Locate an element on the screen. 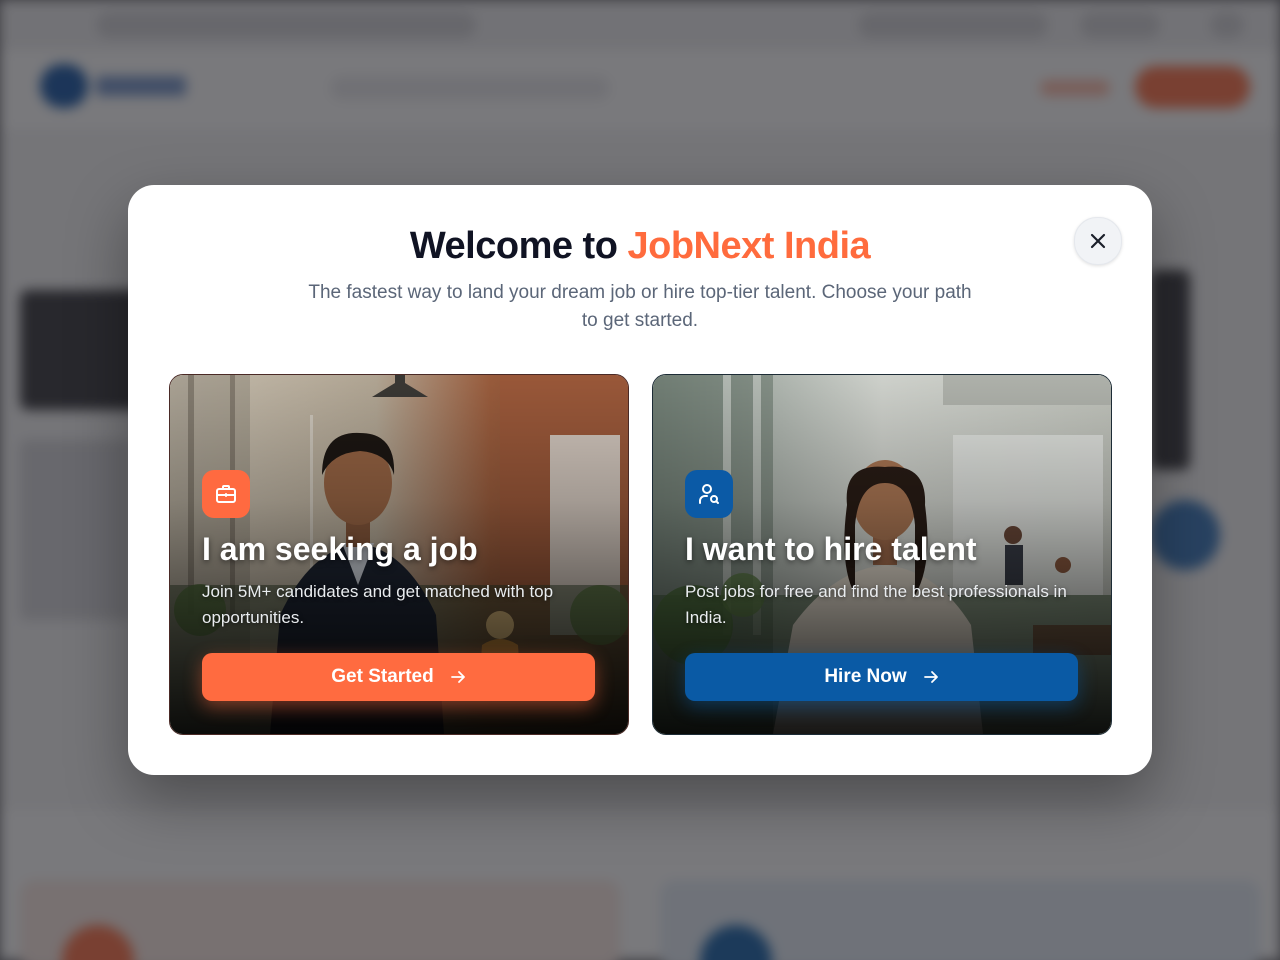 Image resolution: width=1280 pixels, height=960 pixels. user-search-icon is located at coordinates (709, 494).